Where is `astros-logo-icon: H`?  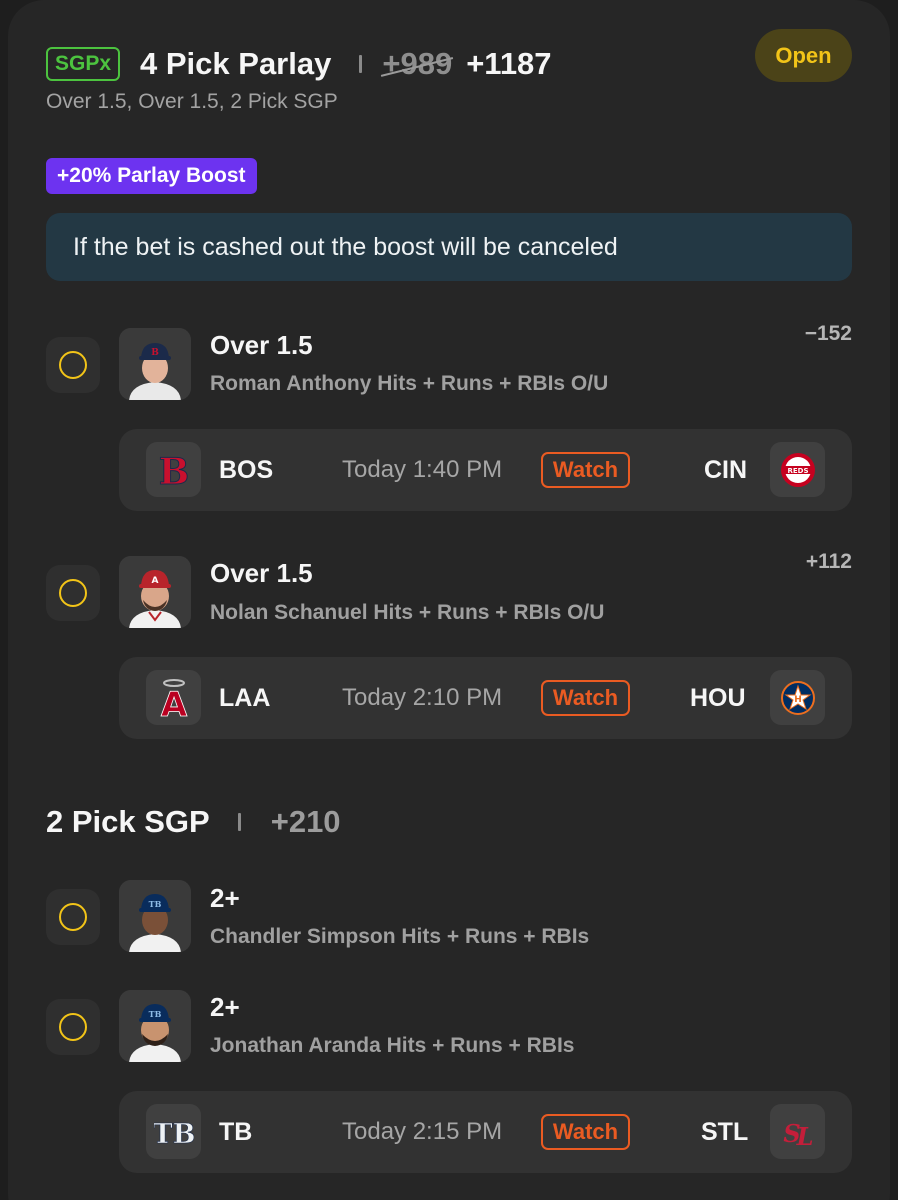 astros-logo-icon: H is located at coordinates (797, 697).